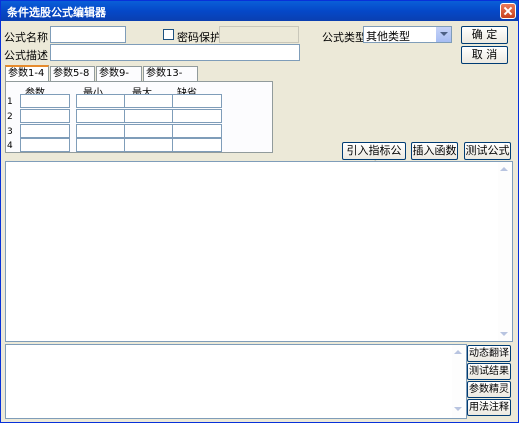 This screenshot has height=423, width=519. Describe the element at coordinates (10, 146) in the screenshot. I see `row-number: 4` at that location.